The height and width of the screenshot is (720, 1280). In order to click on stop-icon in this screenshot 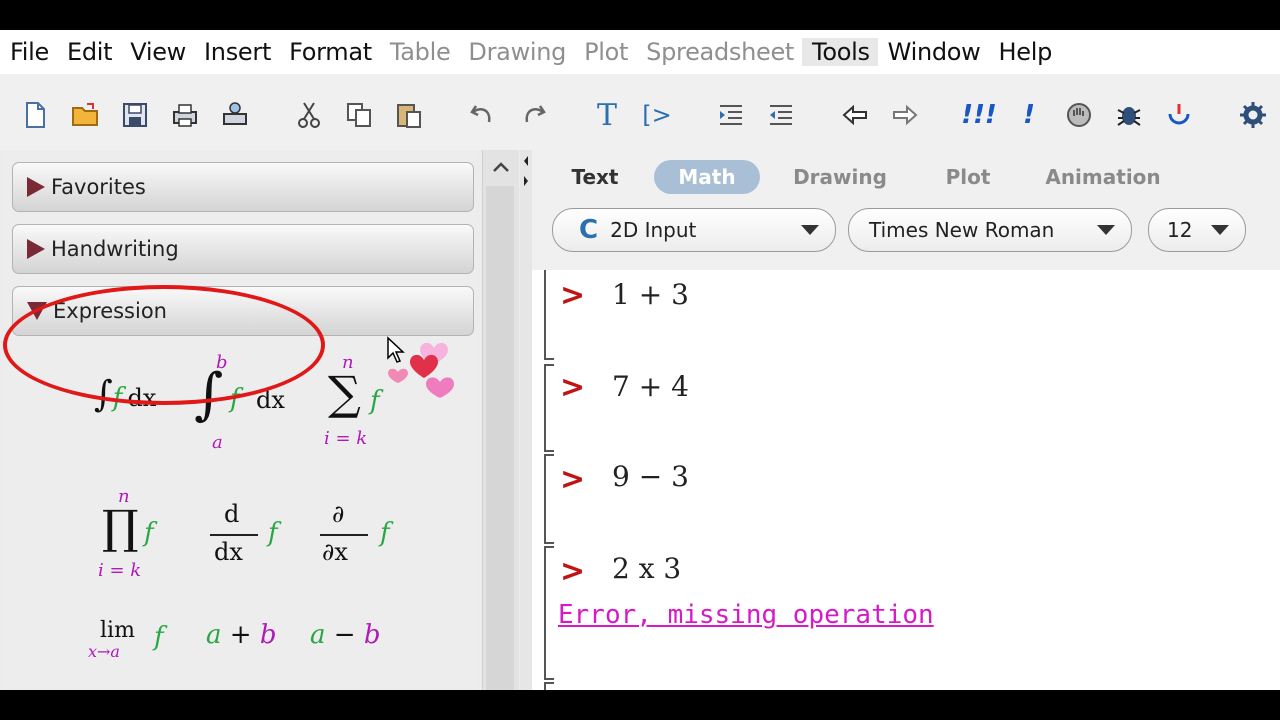, I will do `click(1079, 115)`.